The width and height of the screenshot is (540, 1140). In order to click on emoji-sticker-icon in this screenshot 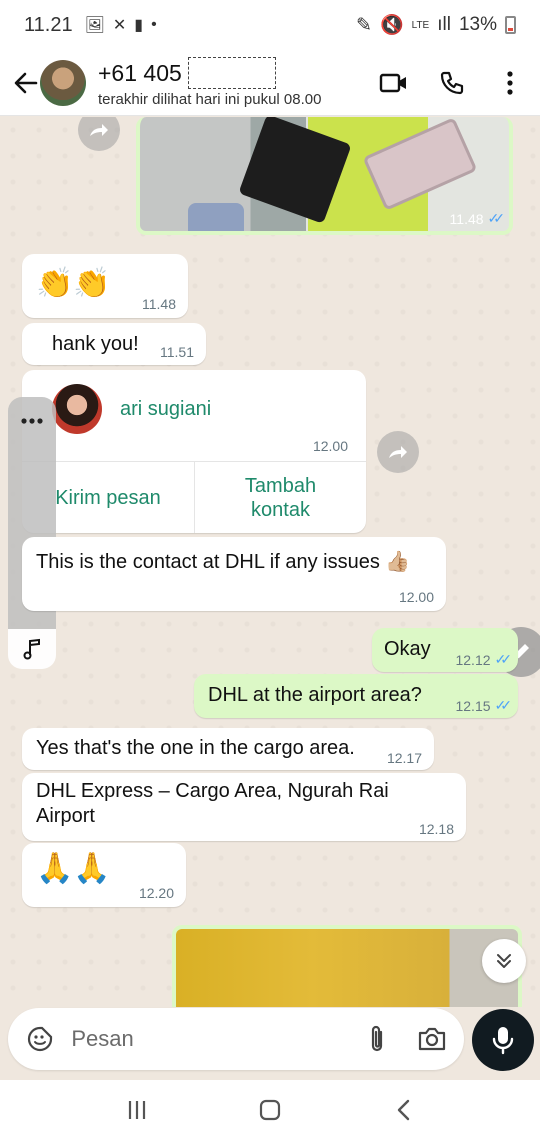, I will do `click(39, 1039)`.